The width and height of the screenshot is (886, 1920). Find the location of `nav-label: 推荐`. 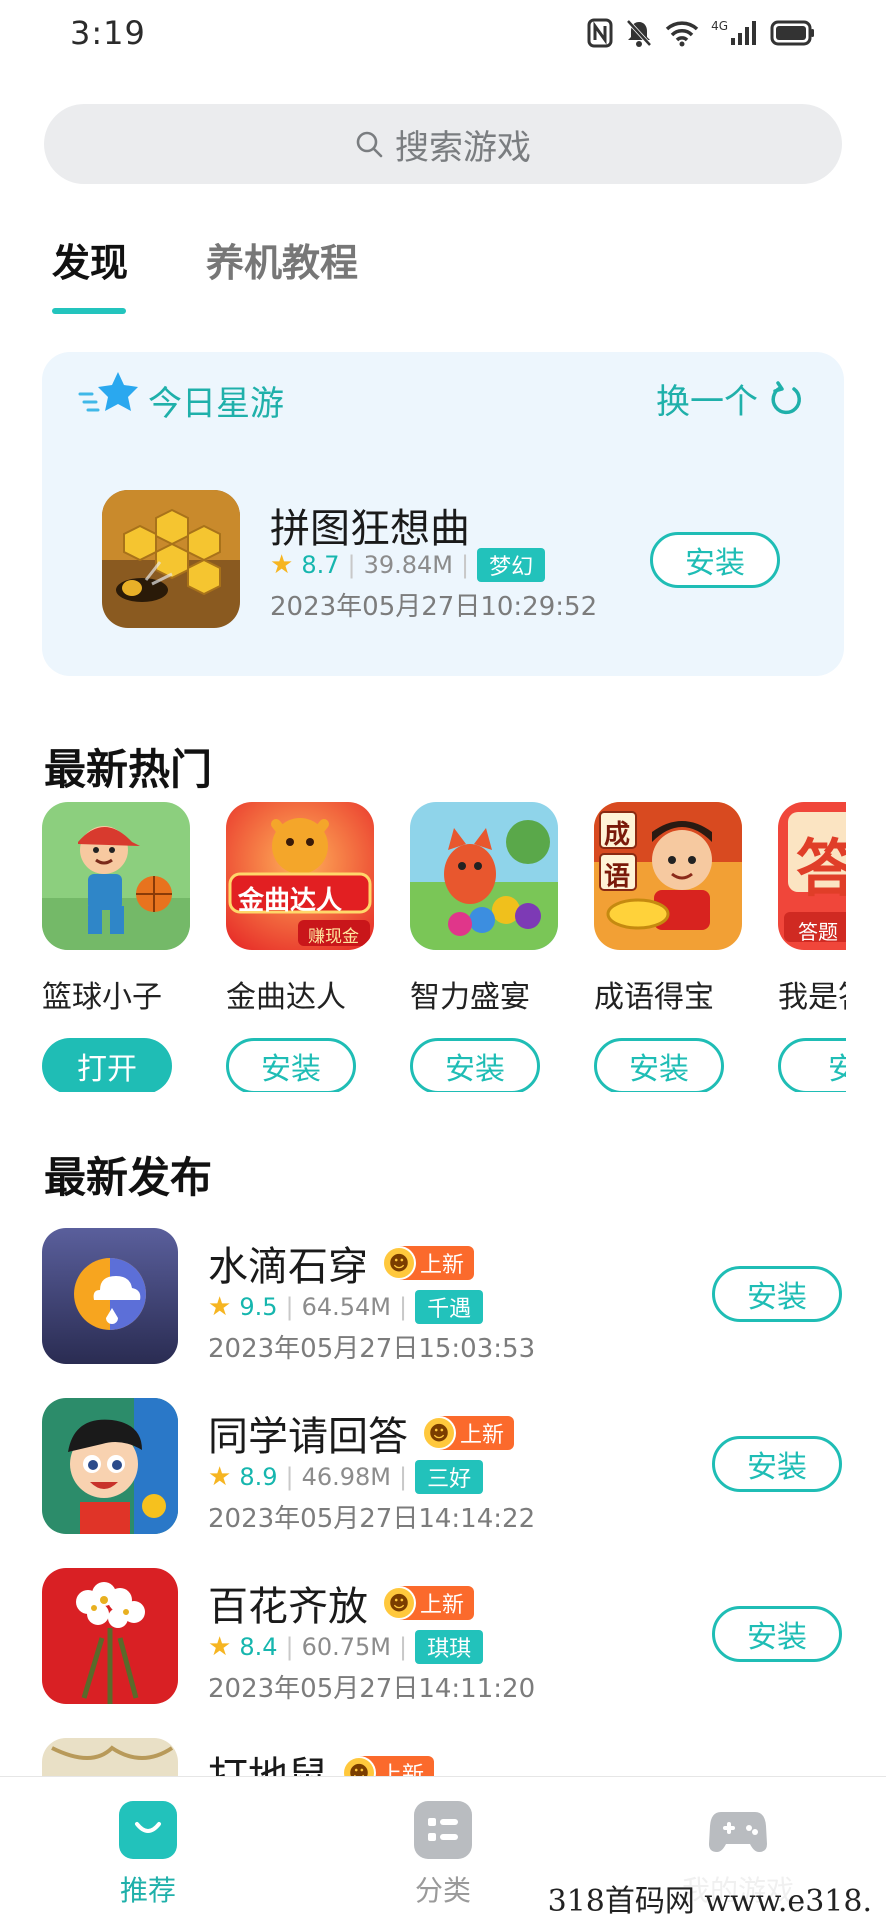

nav-label: 推荐 is located at coordinates (147, 1890).